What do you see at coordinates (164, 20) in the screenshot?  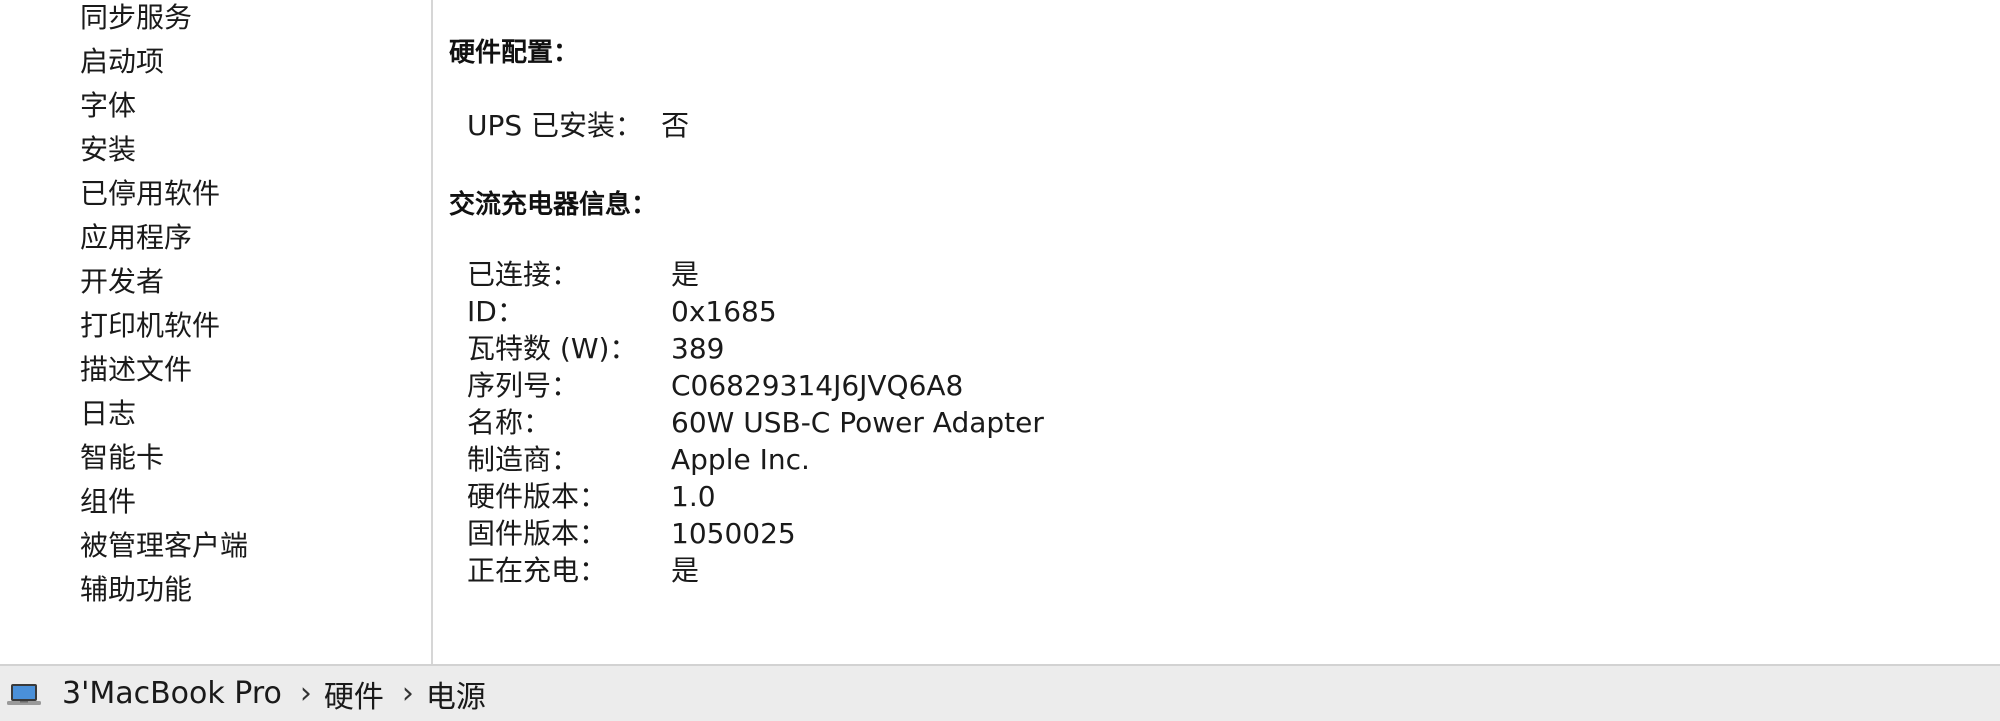 I see `sidebar-item-sync-services: 同步服务` at bounding box center [164, 20].